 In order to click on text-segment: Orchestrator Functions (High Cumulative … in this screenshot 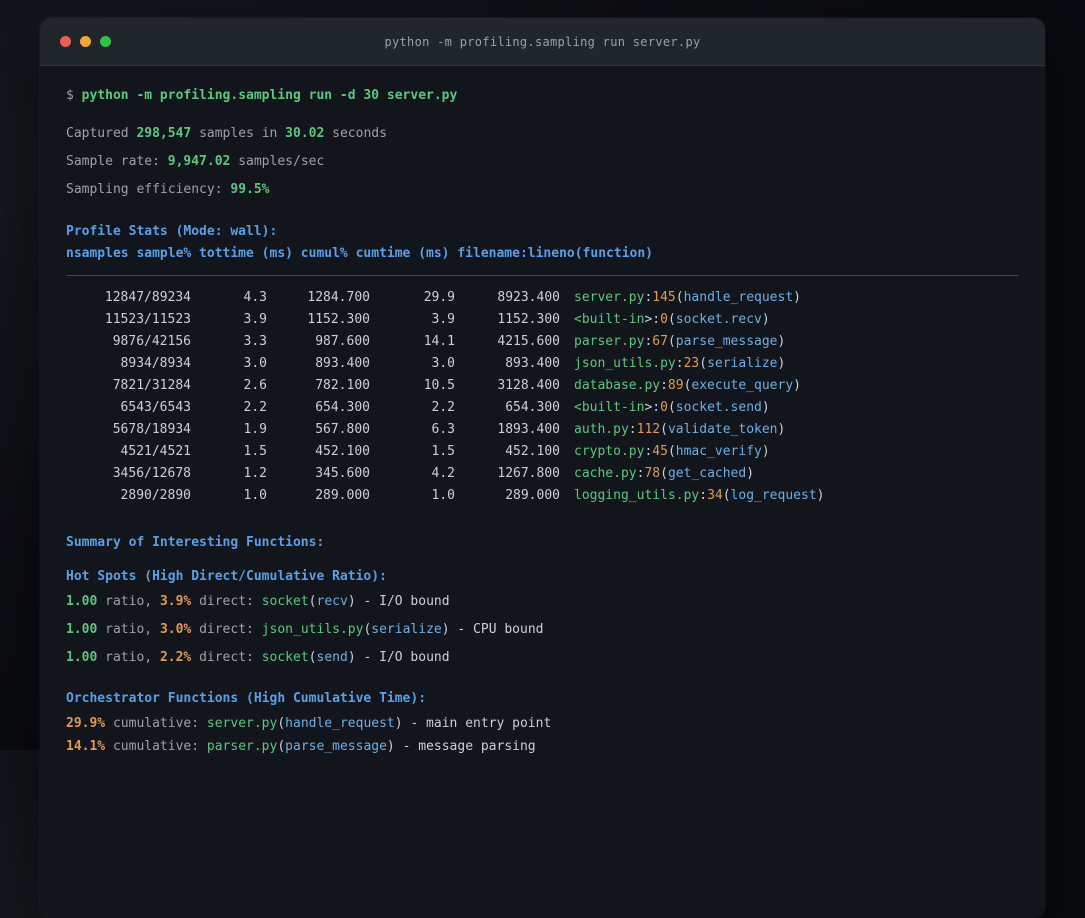, I will do `click(246, 698)`.